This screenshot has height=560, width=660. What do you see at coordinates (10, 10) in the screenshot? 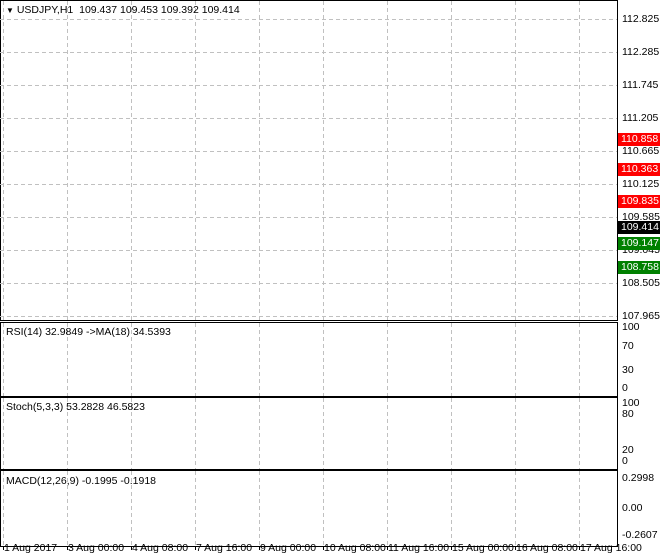
I see `dropdown-triangle-icon: ▼` at bounding box center [10, 10].